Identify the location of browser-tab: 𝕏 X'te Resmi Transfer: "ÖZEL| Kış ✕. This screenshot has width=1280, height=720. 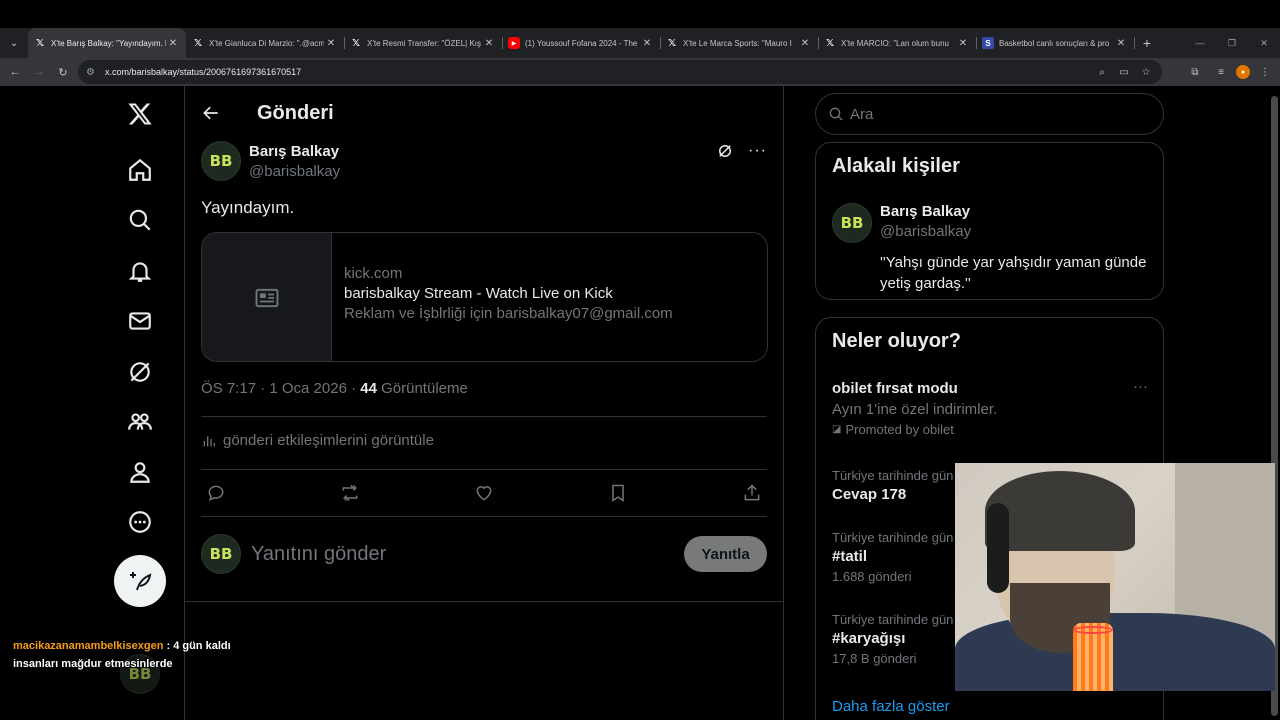
(423, 43).